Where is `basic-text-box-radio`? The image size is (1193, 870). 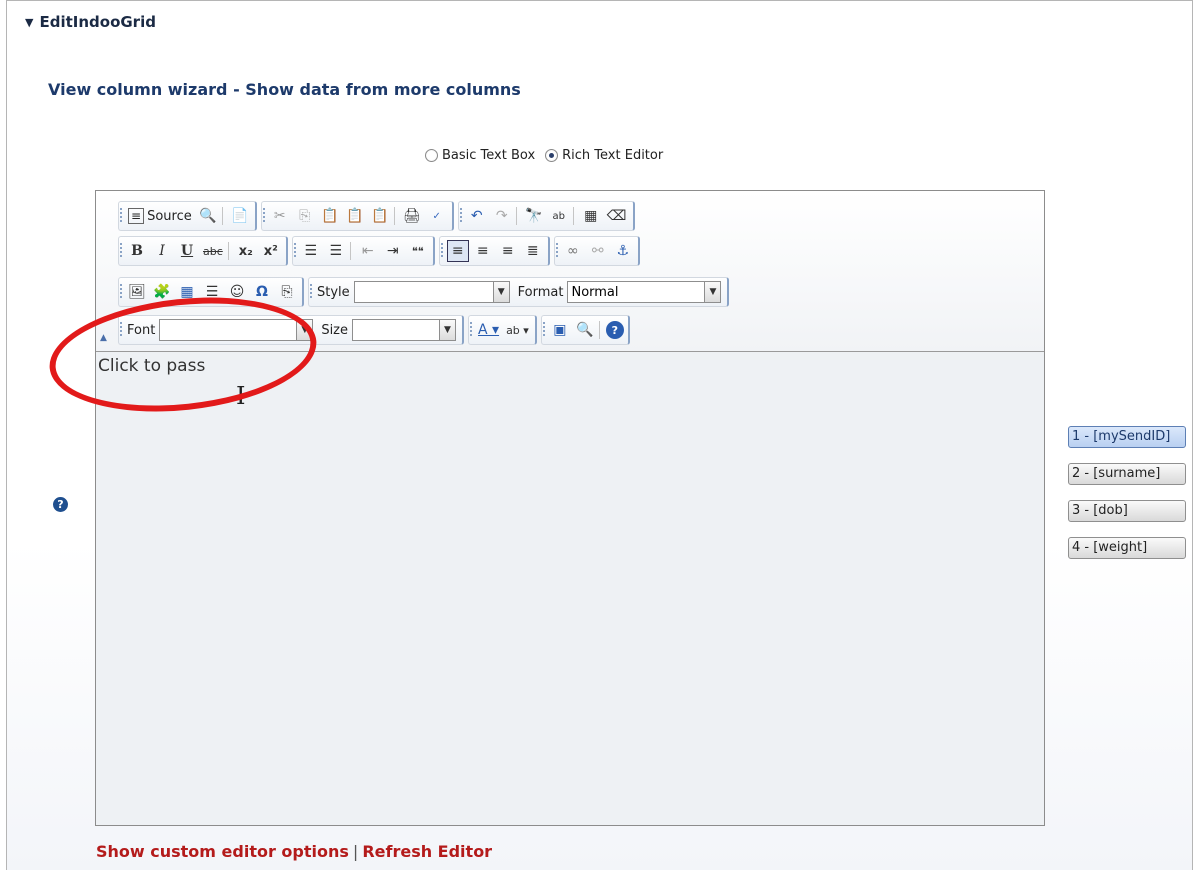
basic-text-box-radio is located at coordinates (431, 155).